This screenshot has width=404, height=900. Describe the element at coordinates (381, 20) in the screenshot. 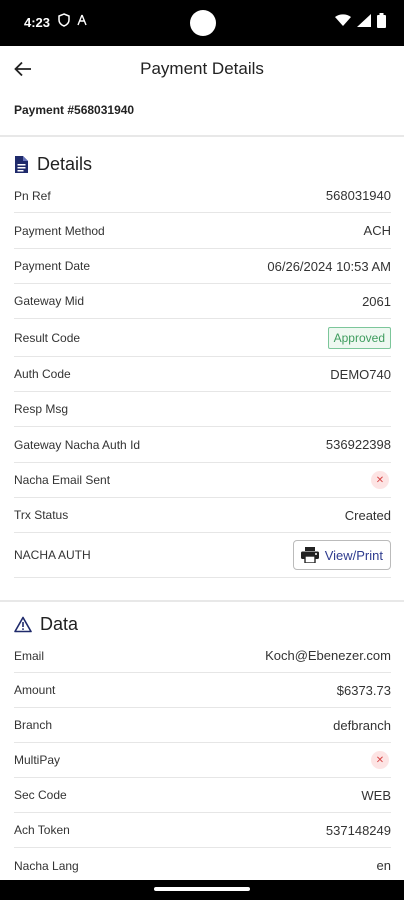

I see `battery-icon` at that location.